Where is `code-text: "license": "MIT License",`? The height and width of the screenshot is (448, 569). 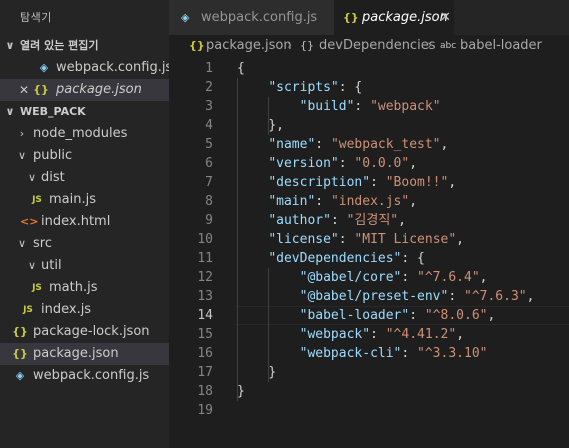
code-text: "license": "MIT License", is located at coordinates (366, 239).